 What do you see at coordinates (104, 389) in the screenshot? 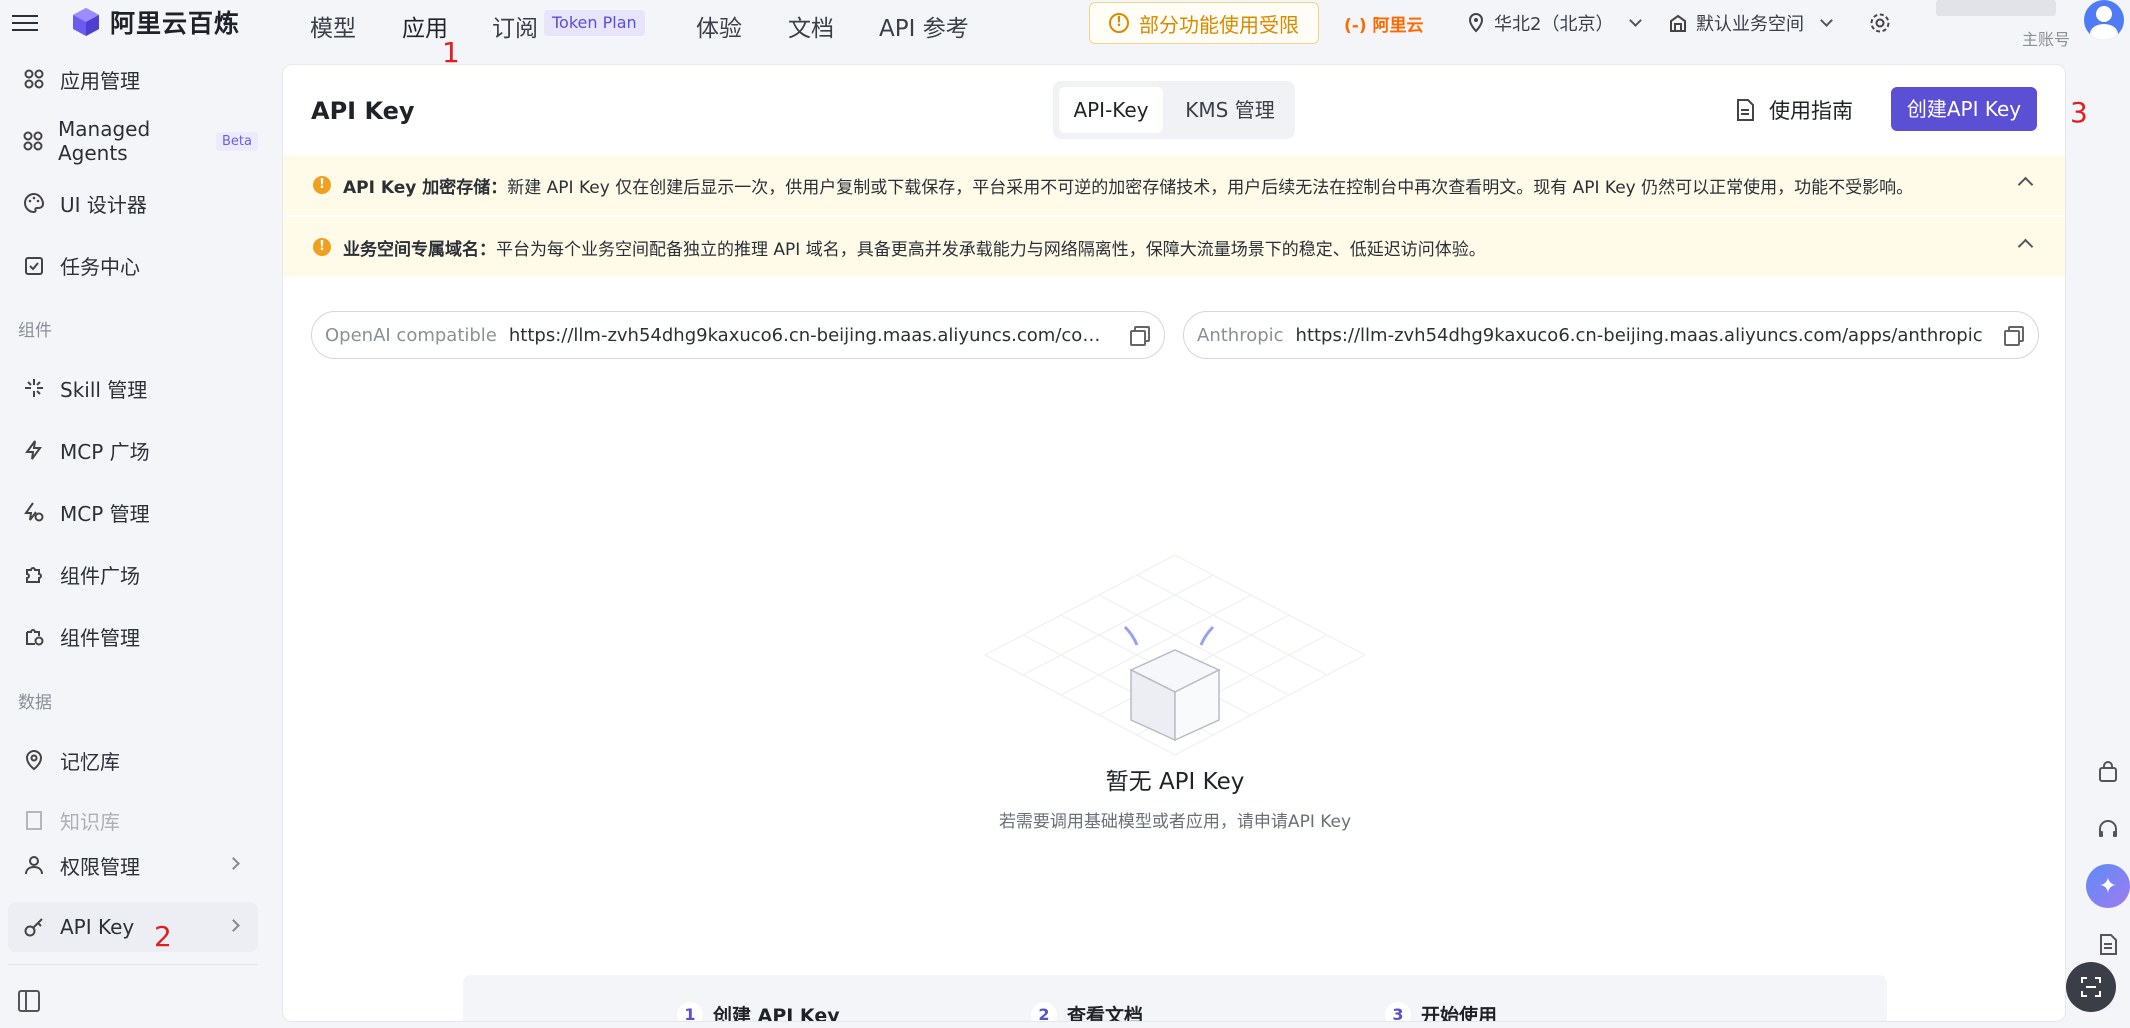
I see `sidebar-item-label: Skill 管理` at bounding box center [104, 389].